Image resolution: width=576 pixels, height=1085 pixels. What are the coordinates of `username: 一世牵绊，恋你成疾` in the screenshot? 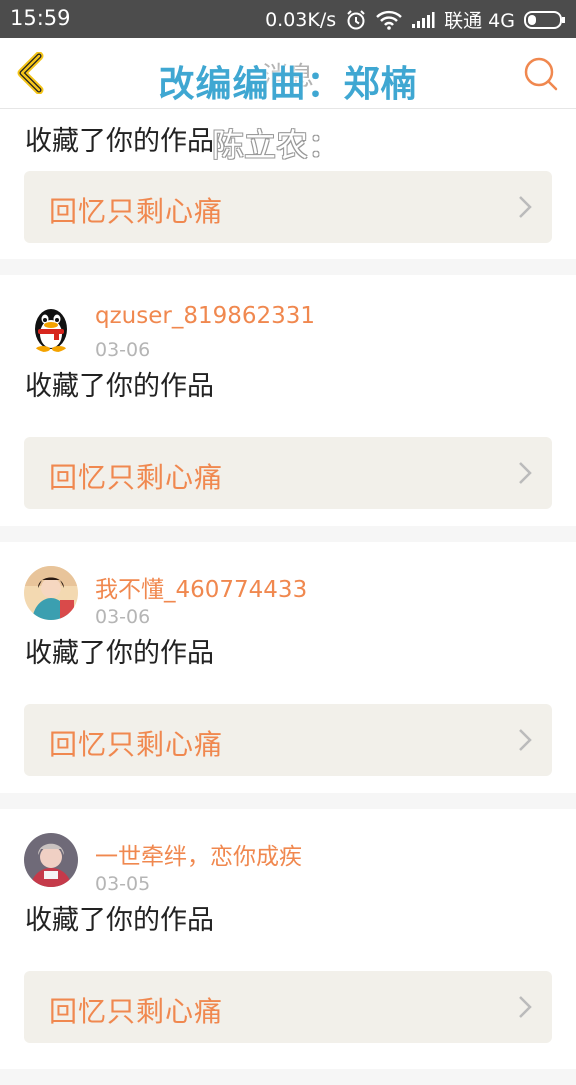 It's located at (198, 854).